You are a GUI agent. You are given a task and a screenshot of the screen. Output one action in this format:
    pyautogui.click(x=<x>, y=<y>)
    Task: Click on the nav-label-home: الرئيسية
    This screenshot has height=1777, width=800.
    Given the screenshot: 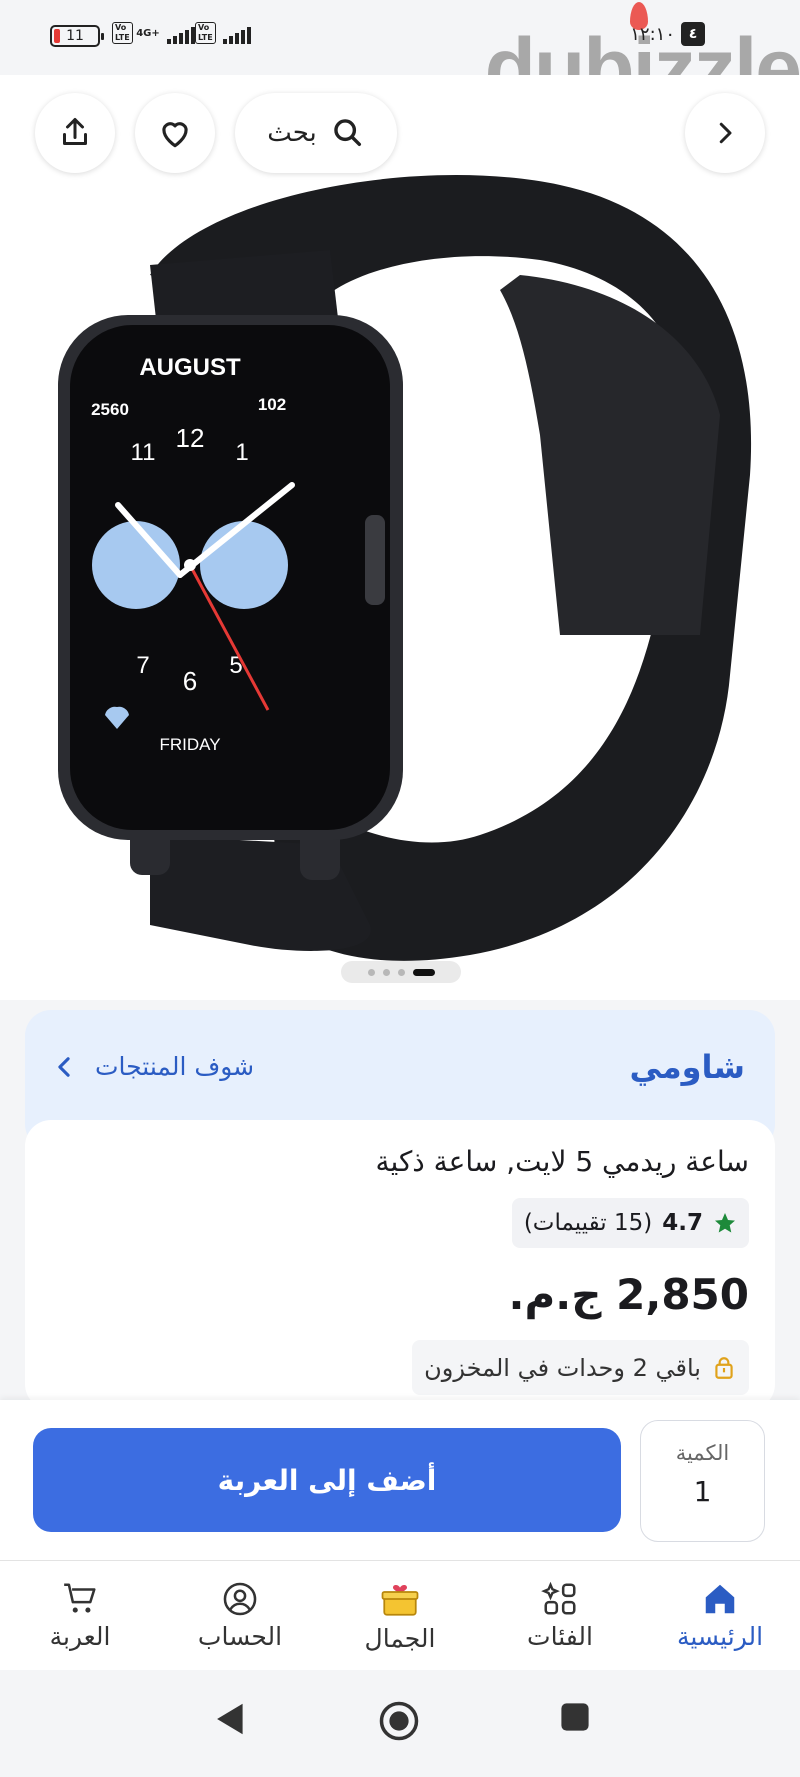 What is the action you would take?
    pyautogui.click(x=720, y=1636)
    